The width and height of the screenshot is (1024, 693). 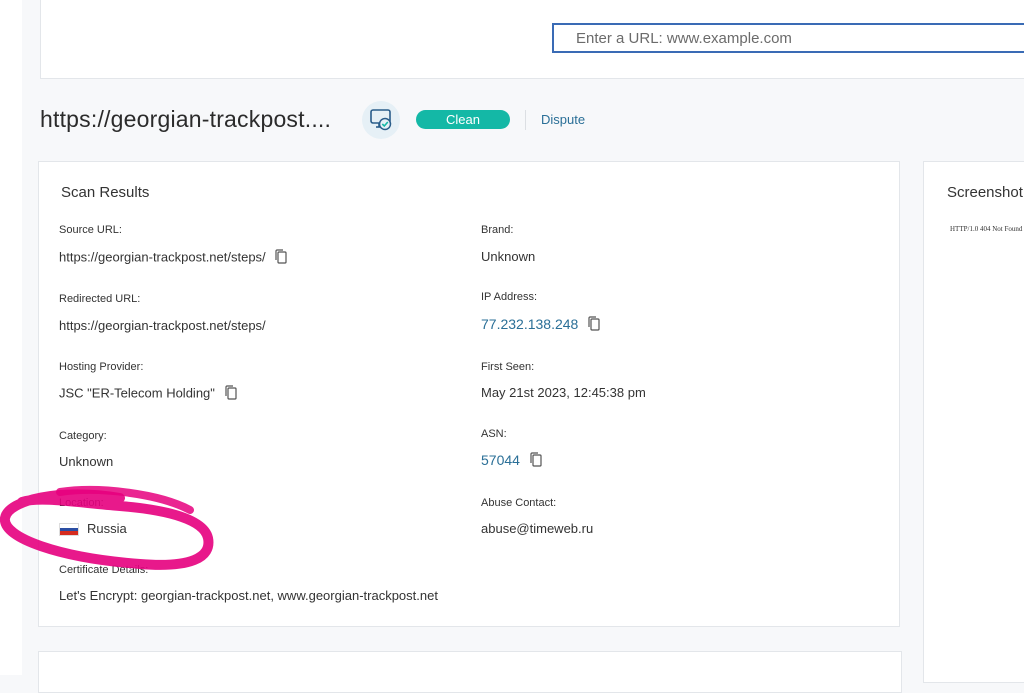 What do you see at coordinates (90, 230) in the screenshot?
I see `source-url-label: Source URL:` at bounding box center [90, 230].